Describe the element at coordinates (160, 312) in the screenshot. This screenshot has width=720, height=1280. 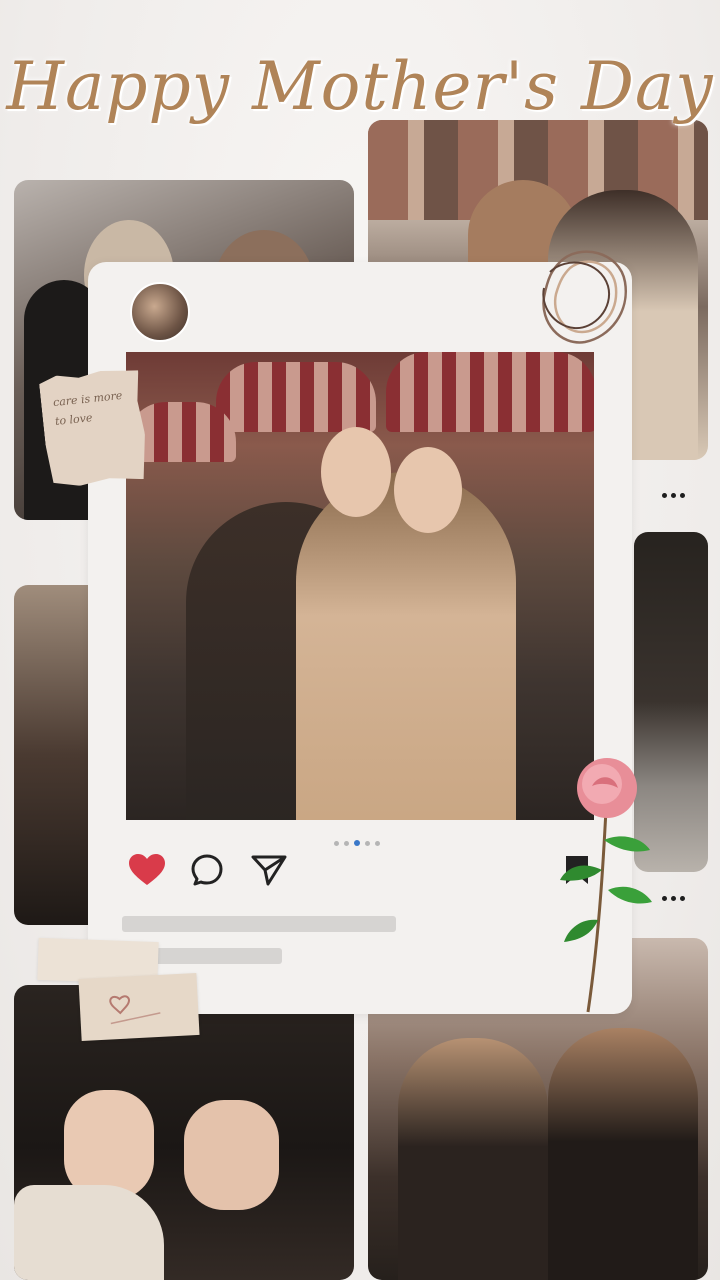
I see `avatar` at that location.